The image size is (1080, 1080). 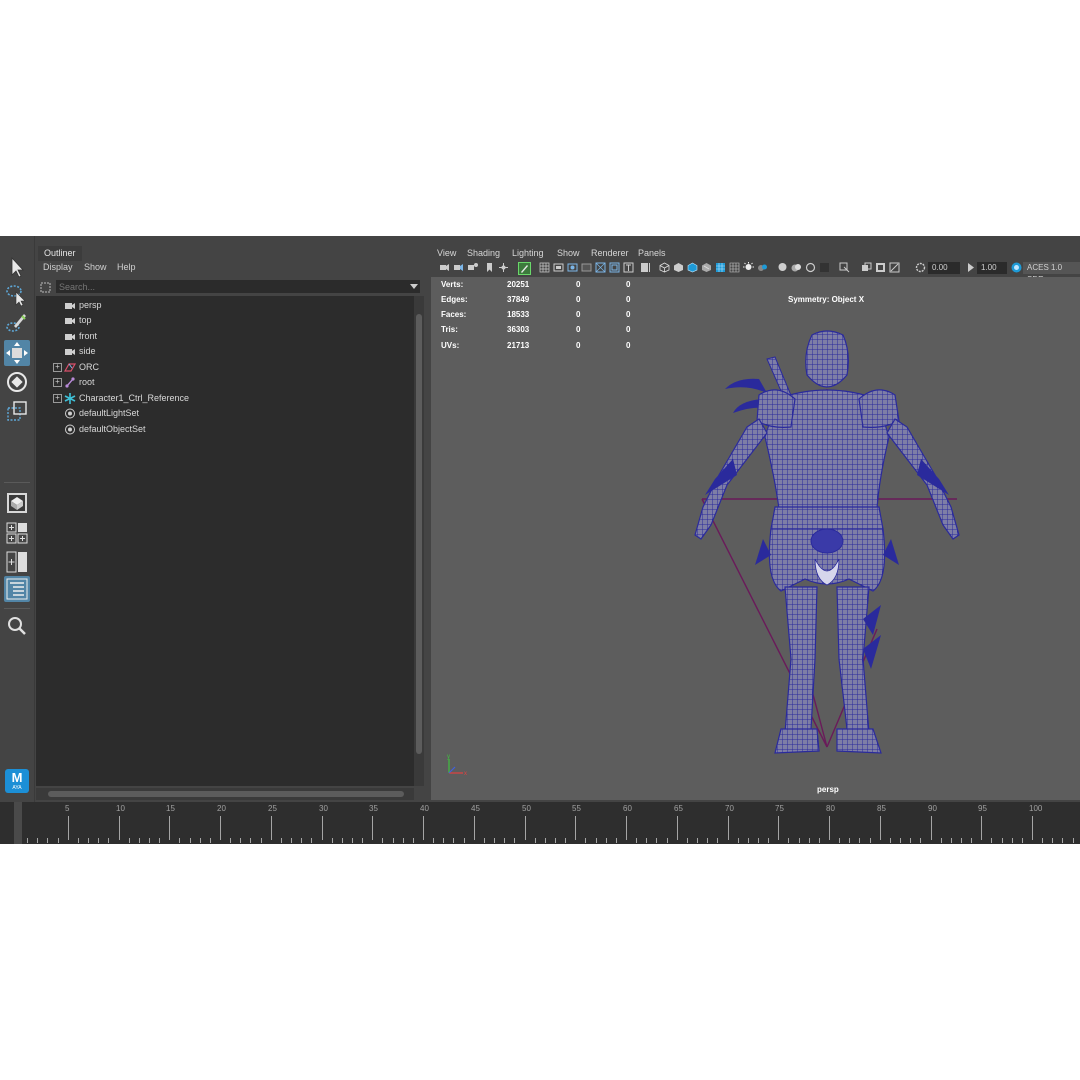 What do you see at coordinates (225, 367) in the screenshot?
I see `tree-item-orc: + ORC` at bounding box center [225, 367].